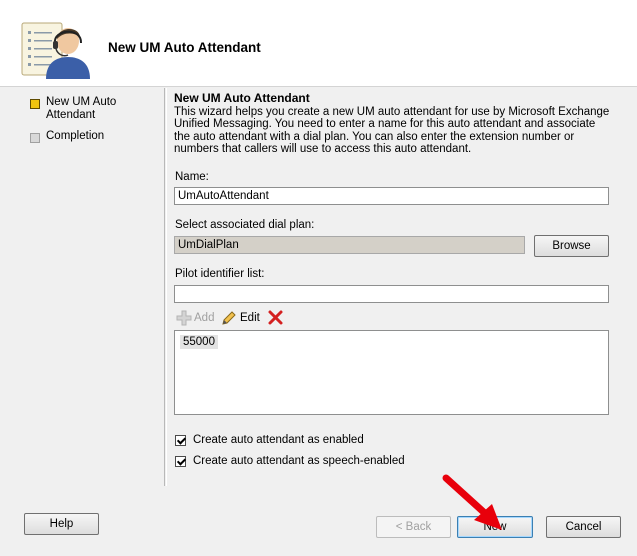 The width and height of the screenshot is (637, 556). What do you see at coordinates (55, 48) in the screenshot?
I see `um-attendant-icon` at bounding box center [55, 48].